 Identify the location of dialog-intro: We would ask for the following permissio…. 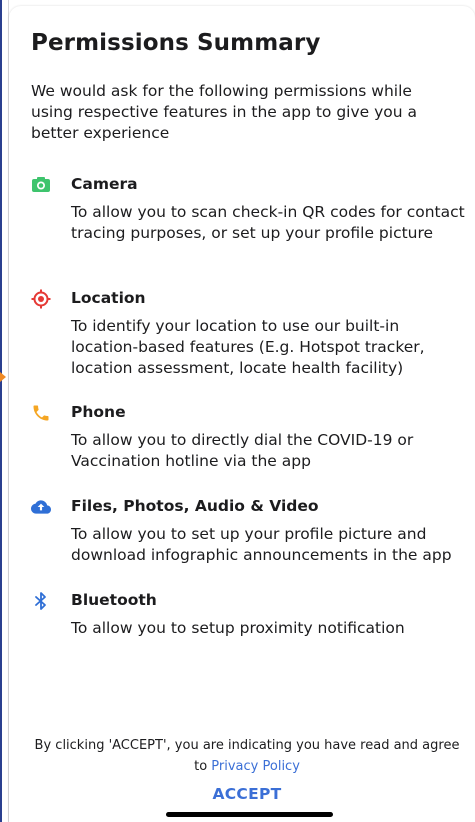
(224, 112).